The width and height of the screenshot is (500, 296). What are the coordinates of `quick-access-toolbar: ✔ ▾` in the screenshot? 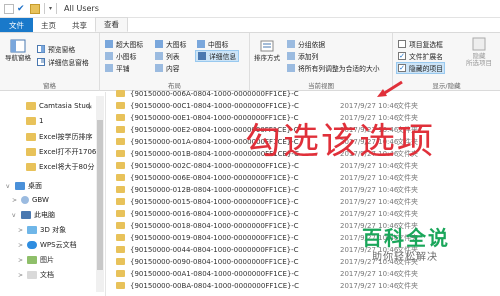 It's located at (29, 8).